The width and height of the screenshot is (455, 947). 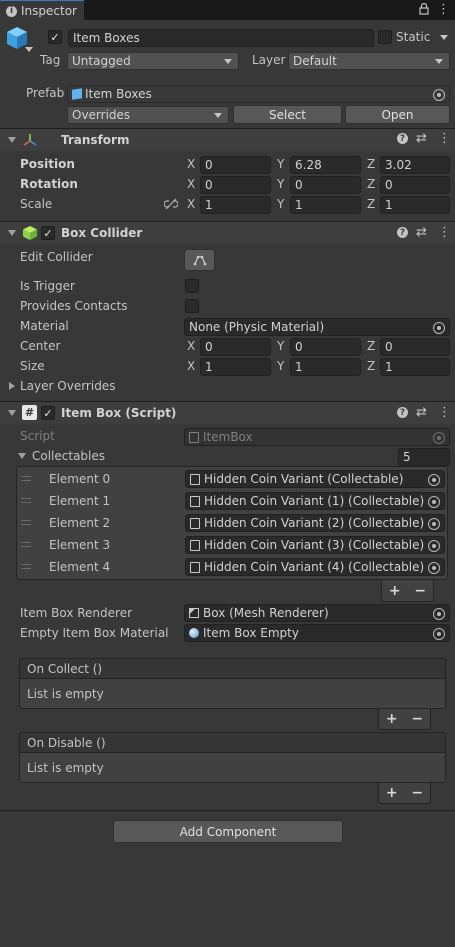 What do you see at coordinates (371, 204) in the screenshot?
I see `scale-z-label: Z` at bounding box center [371, 204].